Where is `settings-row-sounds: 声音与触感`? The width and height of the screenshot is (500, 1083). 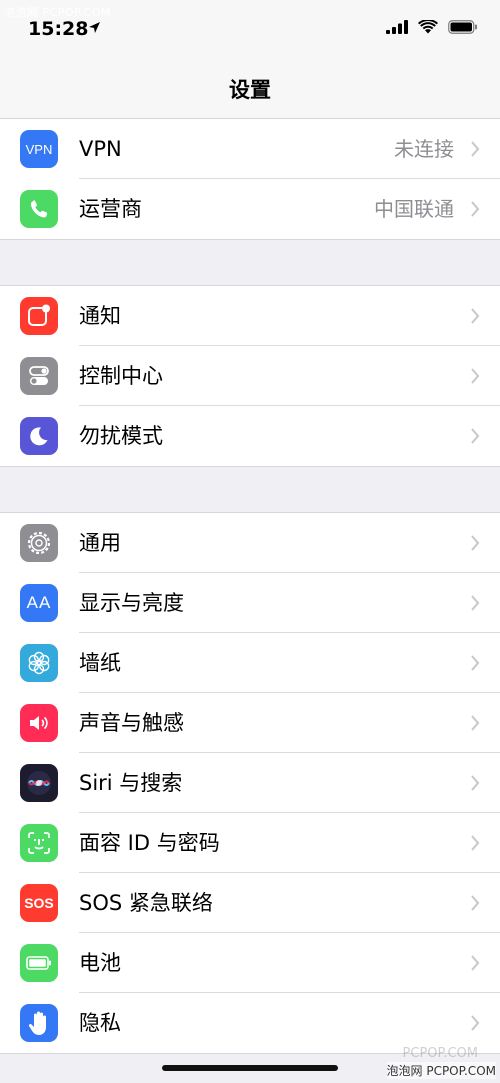 settings-row-sounds: 声音与触感 is located at coordinates (250, 723).